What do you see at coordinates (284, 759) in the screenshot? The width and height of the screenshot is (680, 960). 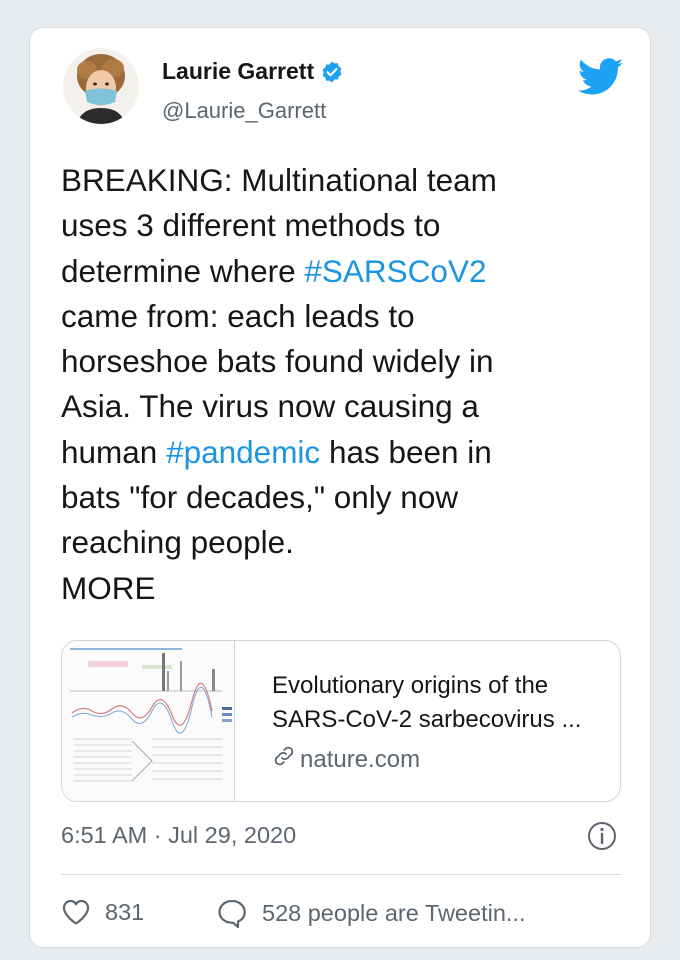 I see `link-icon` at bounding box center [284, 759].